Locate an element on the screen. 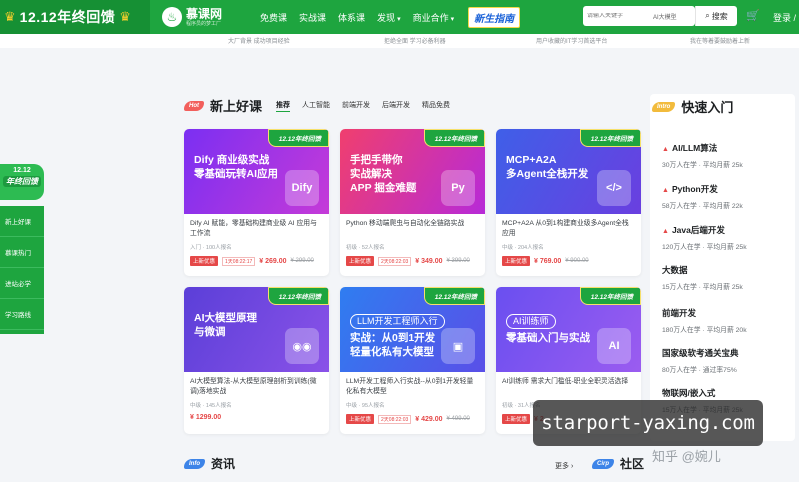  track-name: ▲ Java后端开发 is located at coordinates (704, 230).